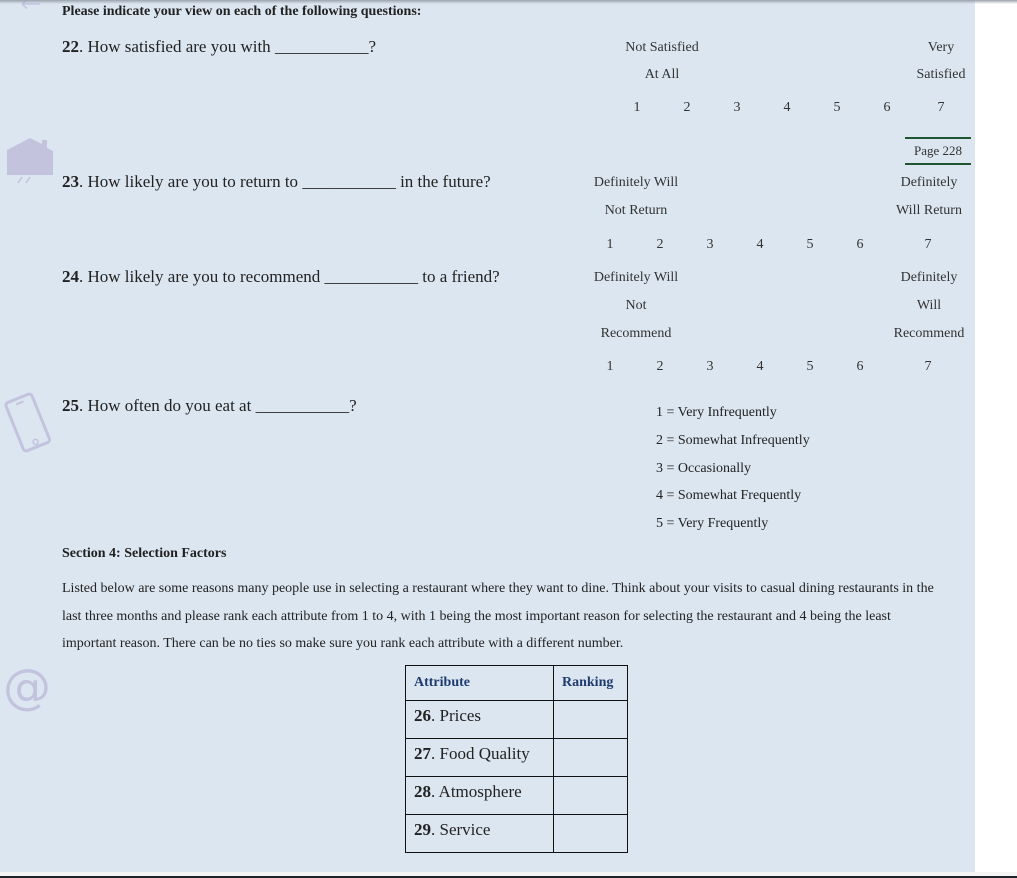  I want to click on question-number: 24, so click(70, 276).